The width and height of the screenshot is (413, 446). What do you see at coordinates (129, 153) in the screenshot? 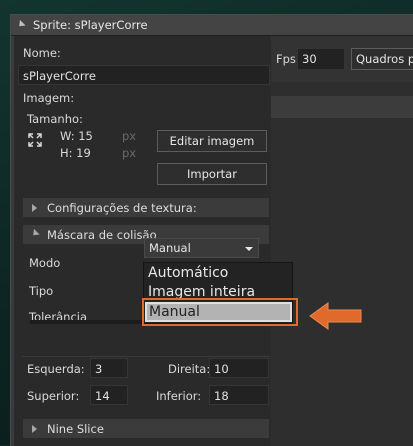
I see `height-unit: px` at bounding box center [129, 153].